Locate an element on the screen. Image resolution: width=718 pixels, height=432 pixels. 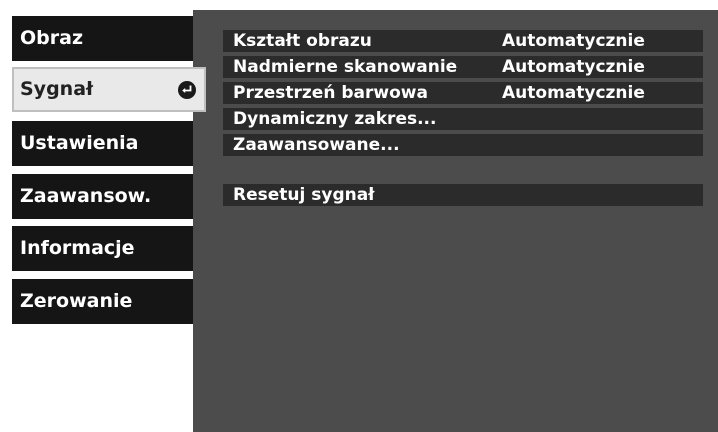
tab-label: Zerowanie is located at coordinates (76, 301).